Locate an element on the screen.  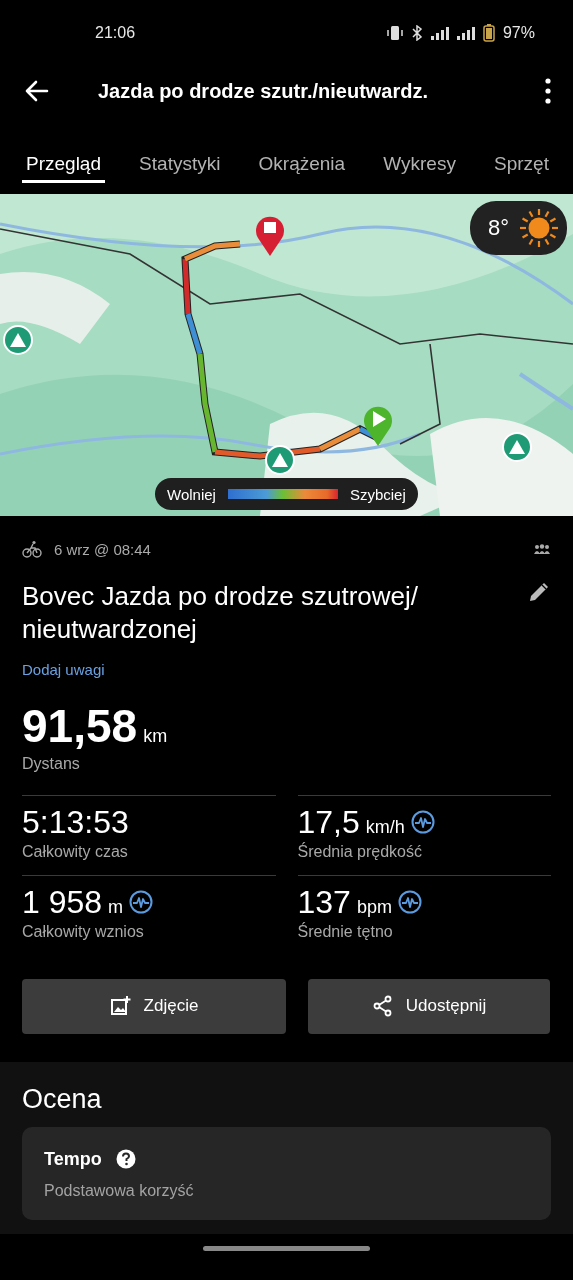
activity-date: 6 wrz @ 08:44 is located at coordinates (102, 549).